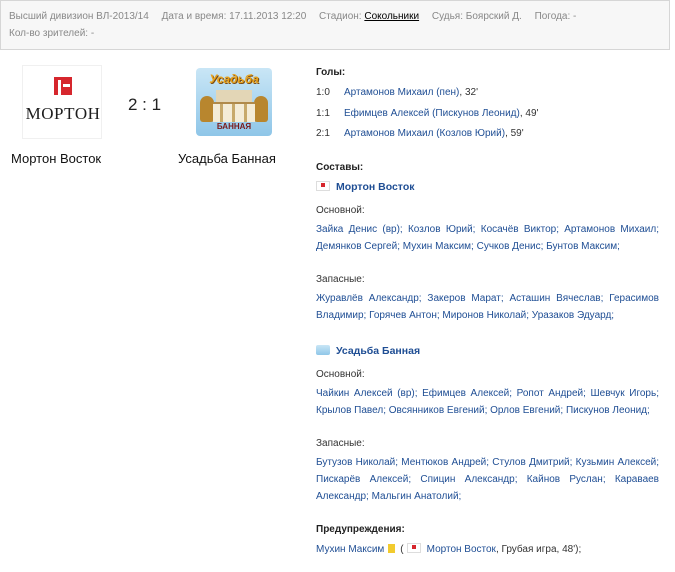 This screenshot has height=572, width=675. What do you see at coordinates (340, 210) in the screenshot?
I see `home-main-label: Основной:` at bounding box center [340, 210].